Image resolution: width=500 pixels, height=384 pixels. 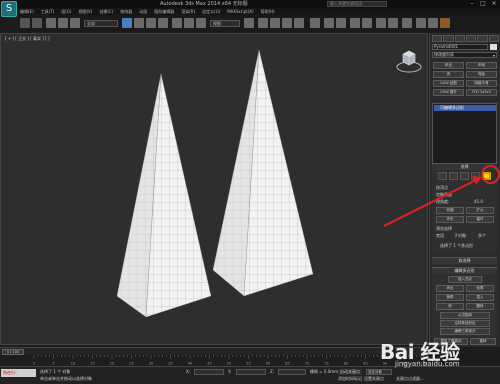 What do you see at coordinates (25, 23) in the screenshot?
I see `undo-icon` at bounding box center [25, 23].